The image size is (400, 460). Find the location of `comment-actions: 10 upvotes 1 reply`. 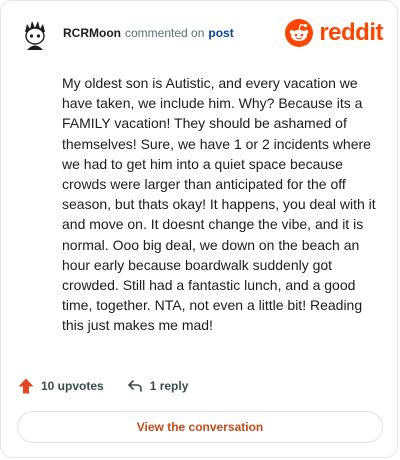

comment-actions: 10 upvotes 1 reply is located at coordinates (102, 386).